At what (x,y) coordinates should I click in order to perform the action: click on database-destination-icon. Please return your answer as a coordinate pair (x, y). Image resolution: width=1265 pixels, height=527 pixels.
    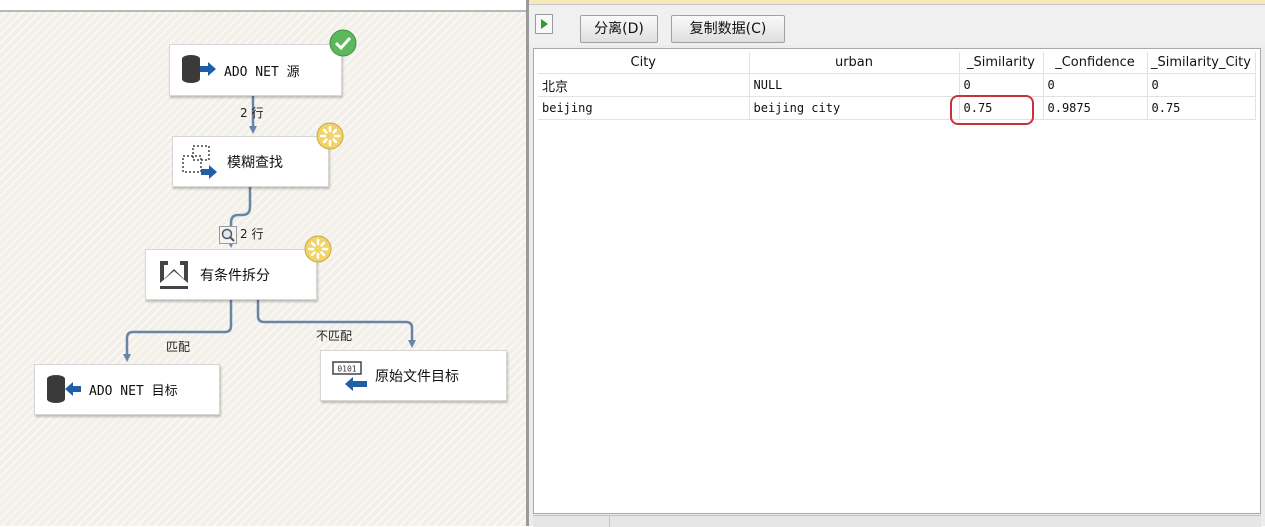
    Looking at the image, I should click on (64, 388).